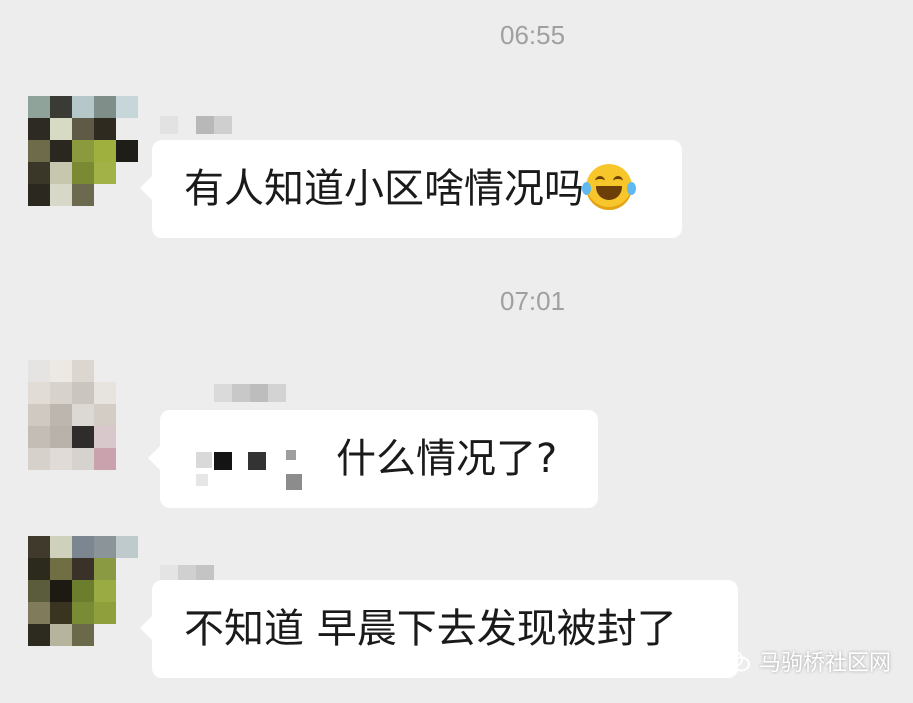 This screenshot has height=703, width=913. I want to click on message-text: 有人知道小区啥情况吗, so click(384, 189).